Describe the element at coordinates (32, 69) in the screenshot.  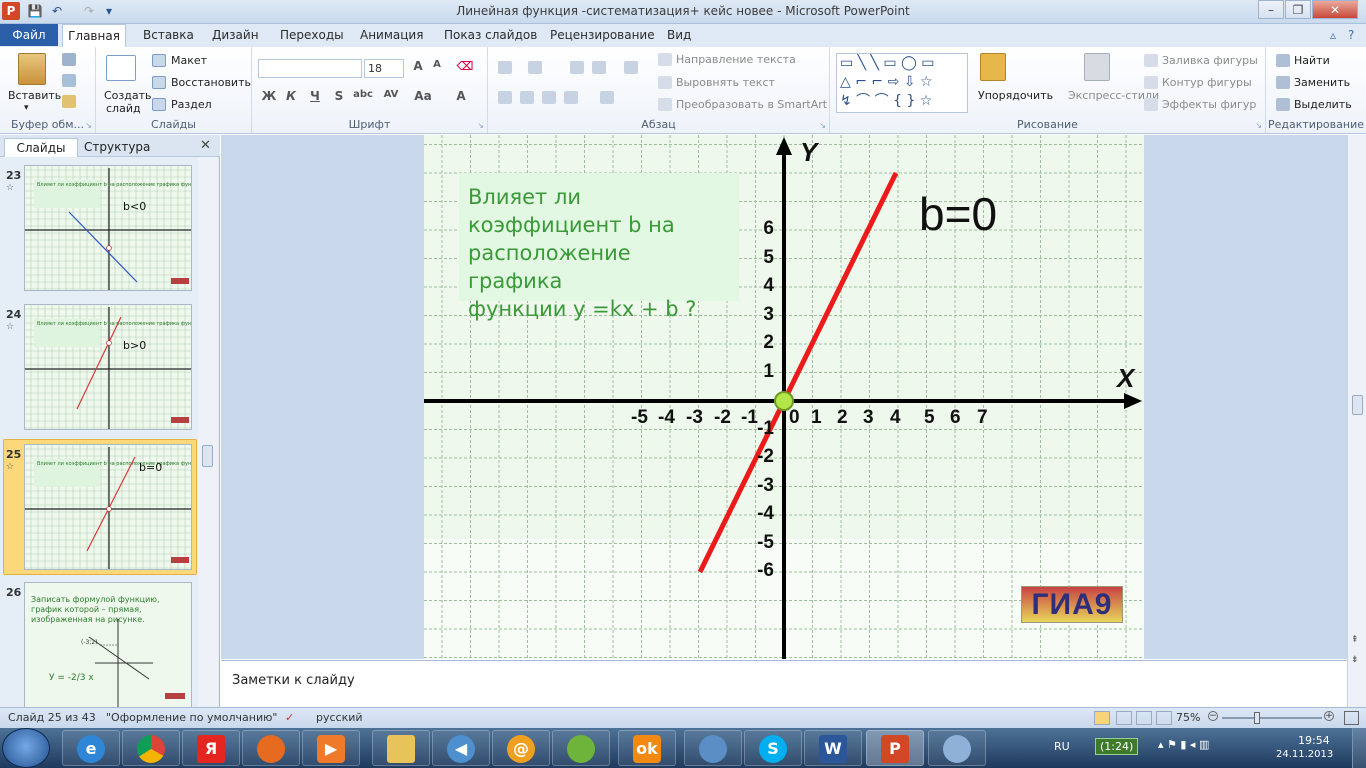
I see `paste-icon` at that location.